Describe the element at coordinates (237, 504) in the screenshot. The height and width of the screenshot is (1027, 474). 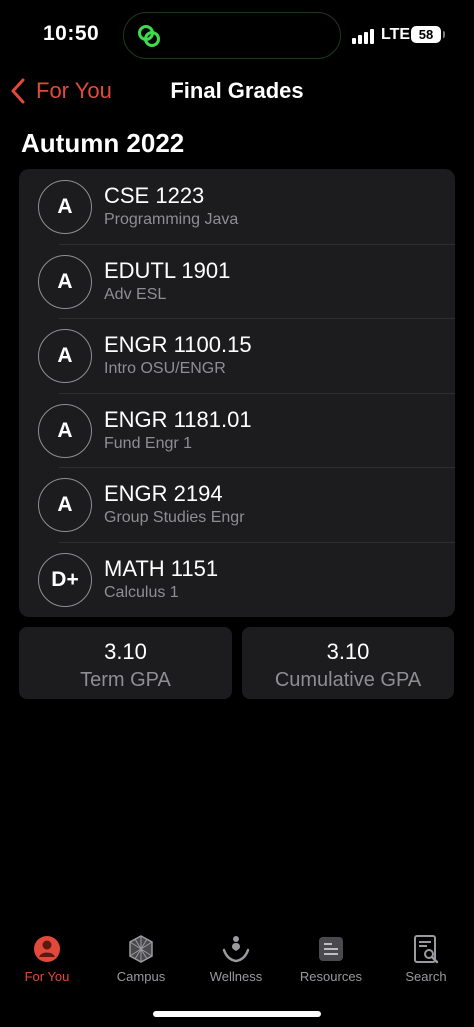
I see `course-row: A ENGR 2194 Group Studies Engr` at that location.